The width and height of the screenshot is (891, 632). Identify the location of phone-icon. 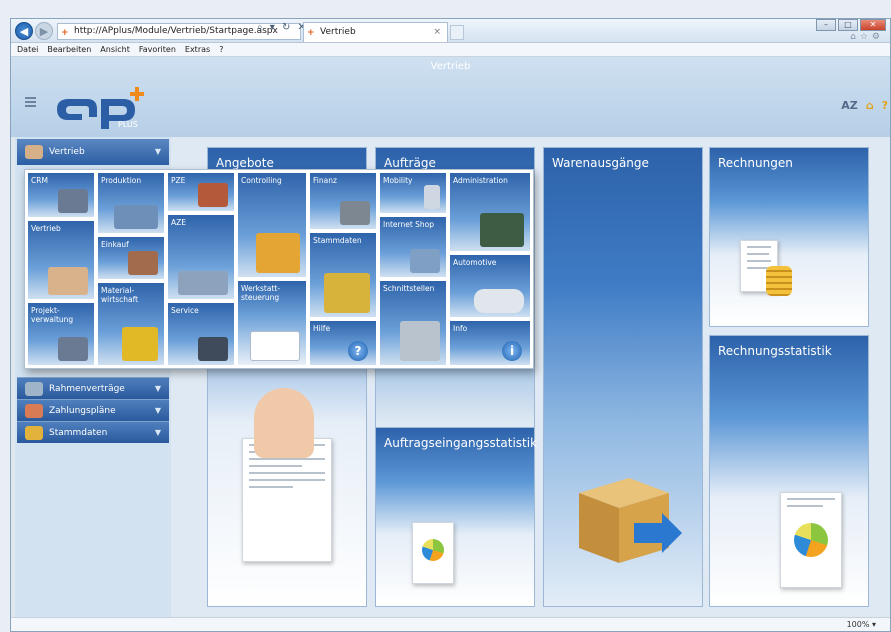
(432, 197).